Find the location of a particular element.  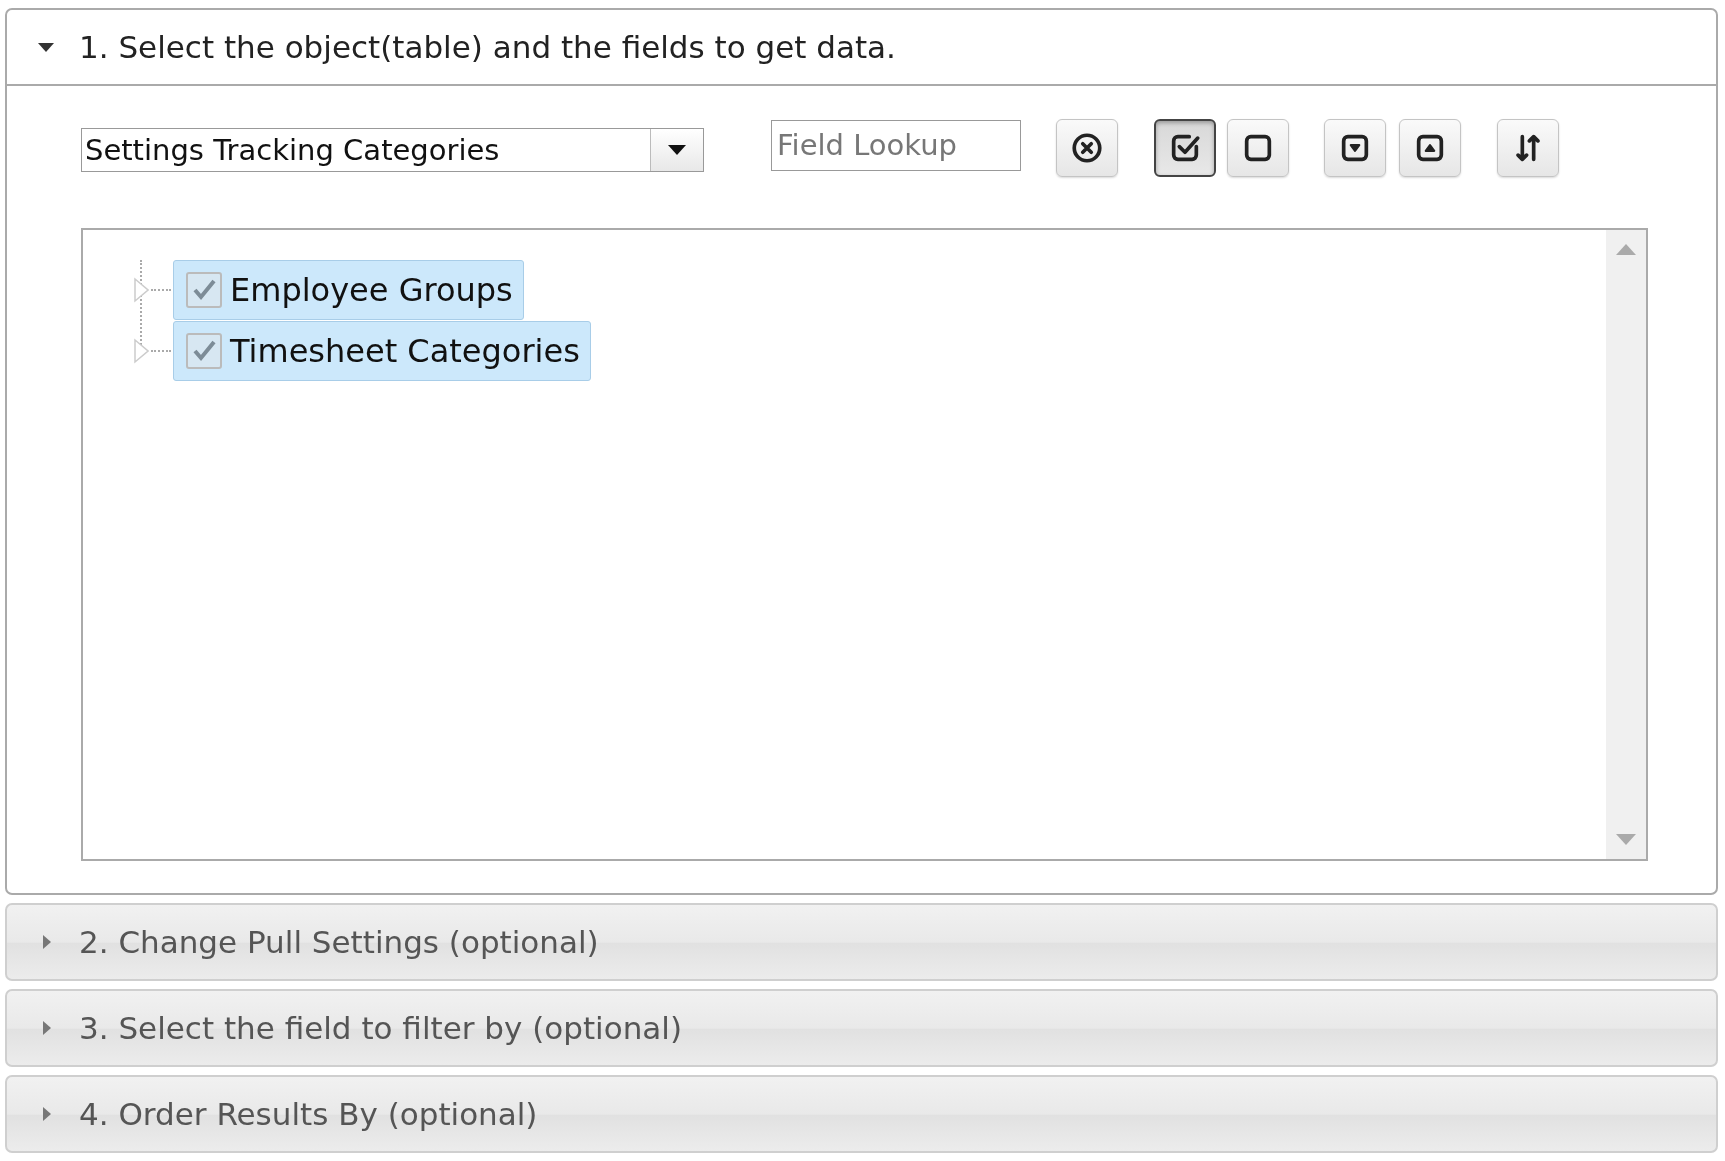

caret-down-icon is located at coordinates (677, 150).